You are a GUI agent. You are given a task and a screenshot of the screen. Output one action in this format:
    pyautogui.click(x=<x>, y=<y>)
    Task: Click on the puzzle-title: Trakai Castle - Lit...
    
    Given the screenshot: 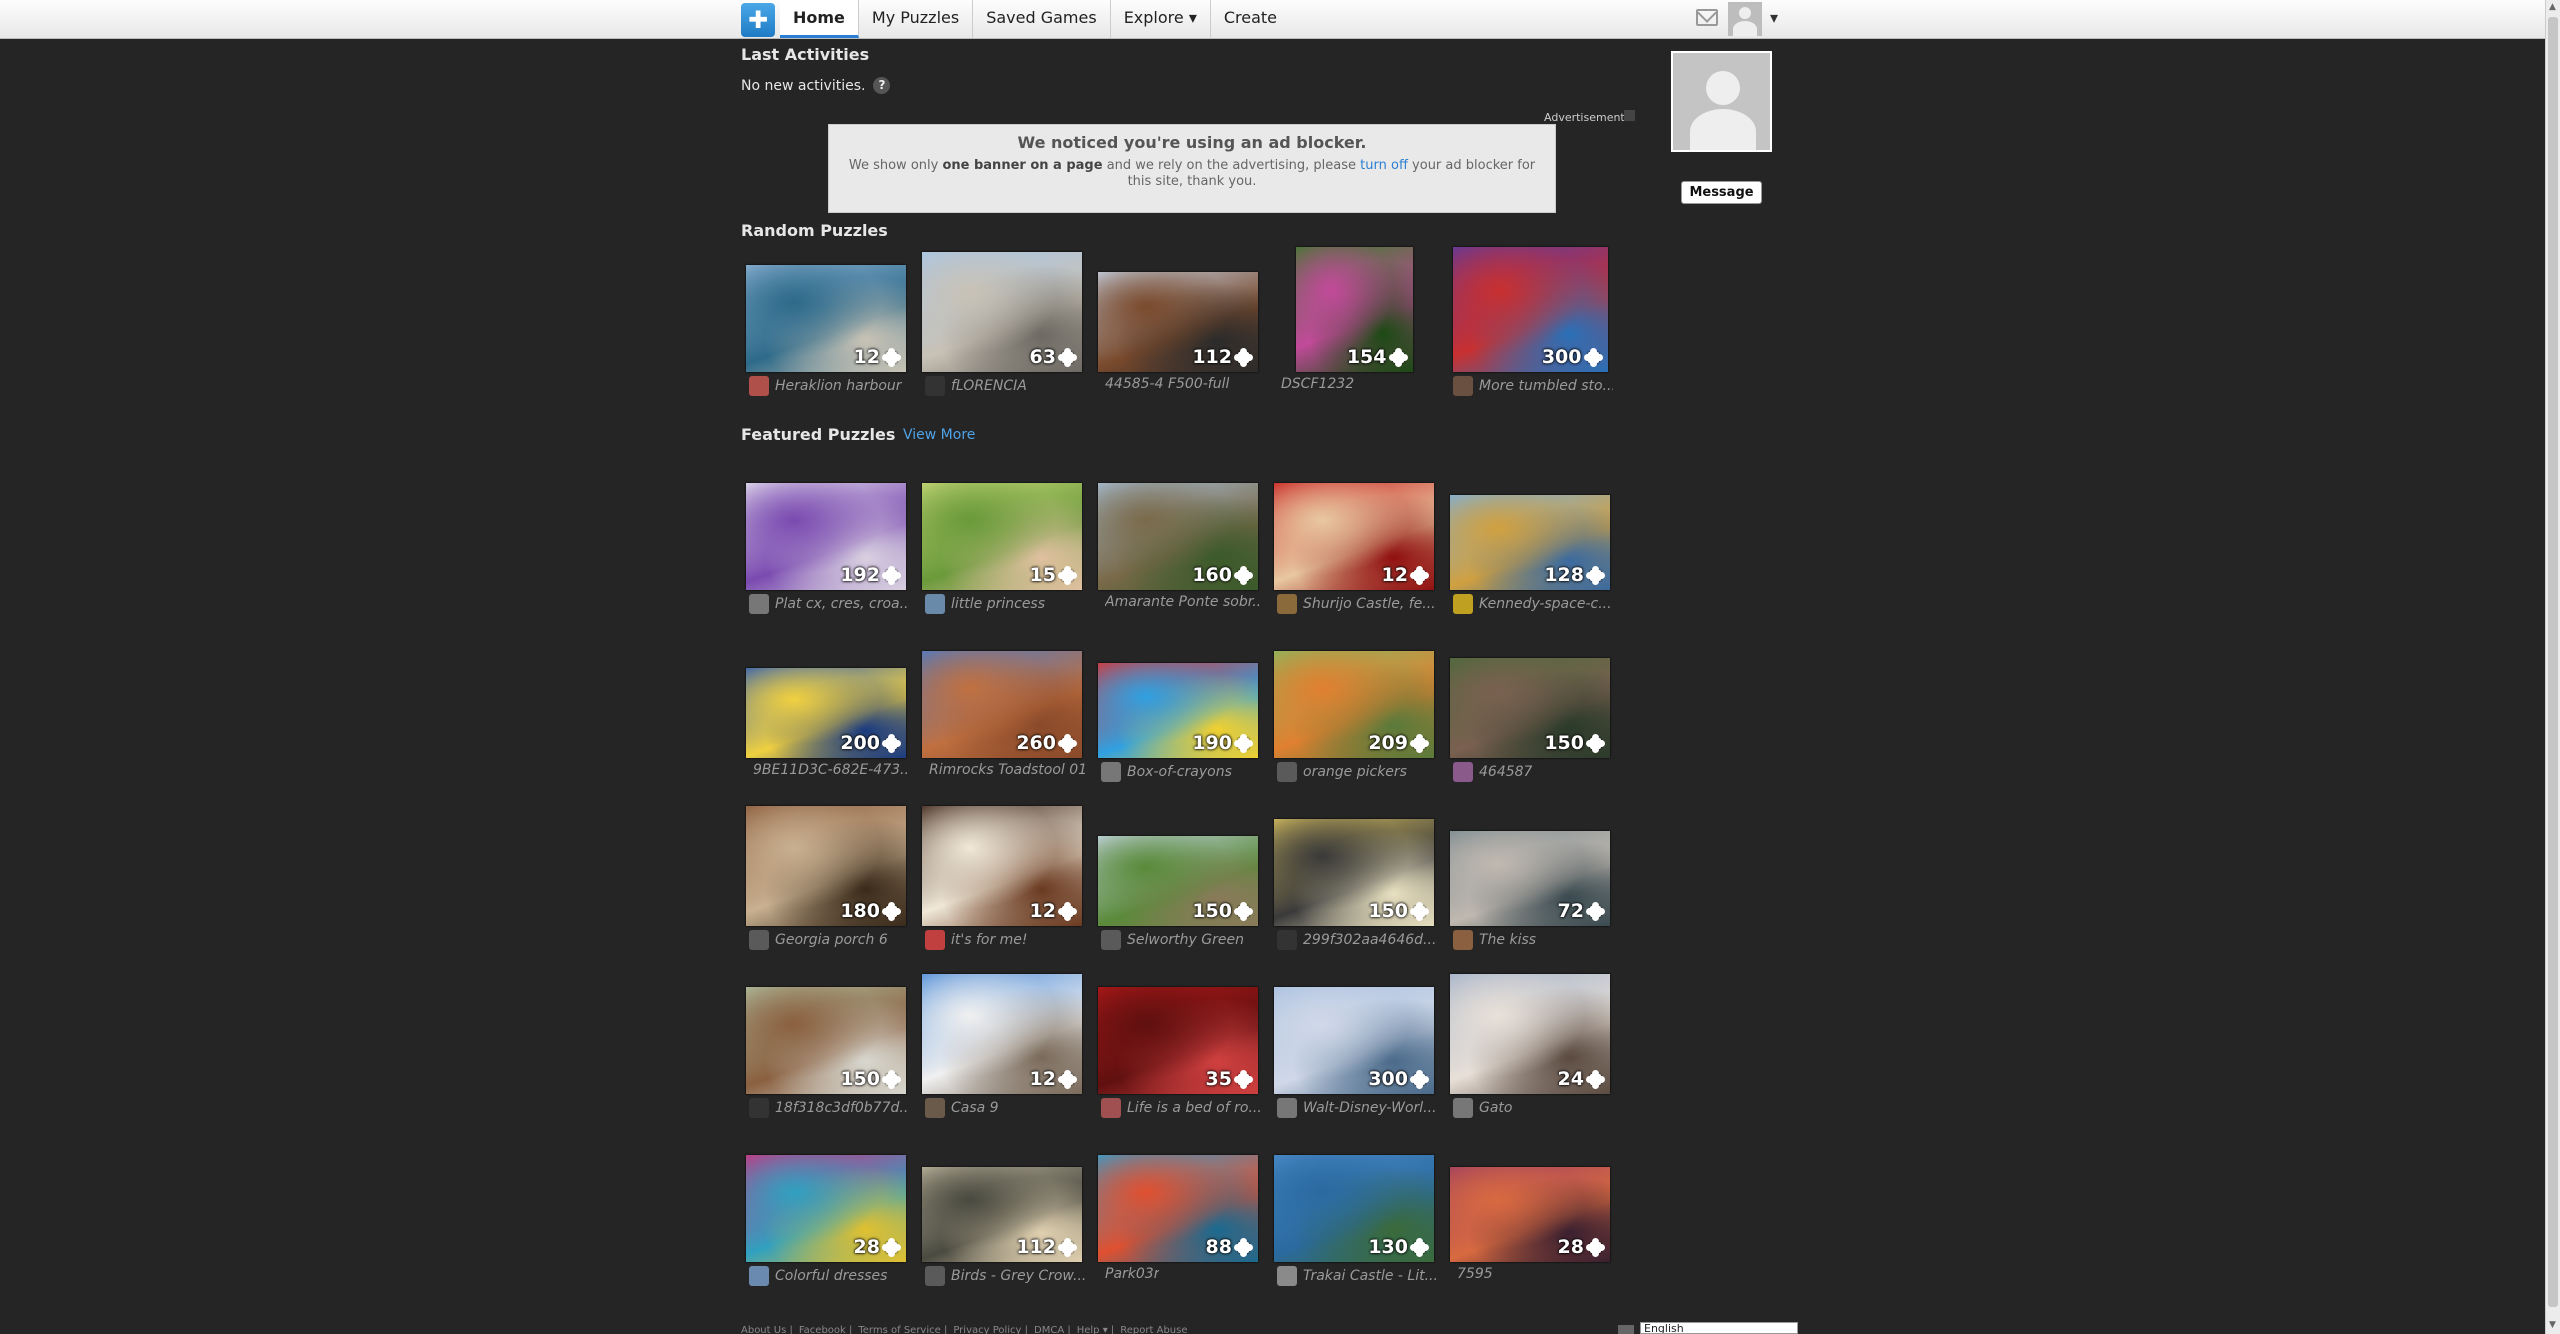 What is the action you would take?
    pyautogui.click(x=1370, y=1276)
    